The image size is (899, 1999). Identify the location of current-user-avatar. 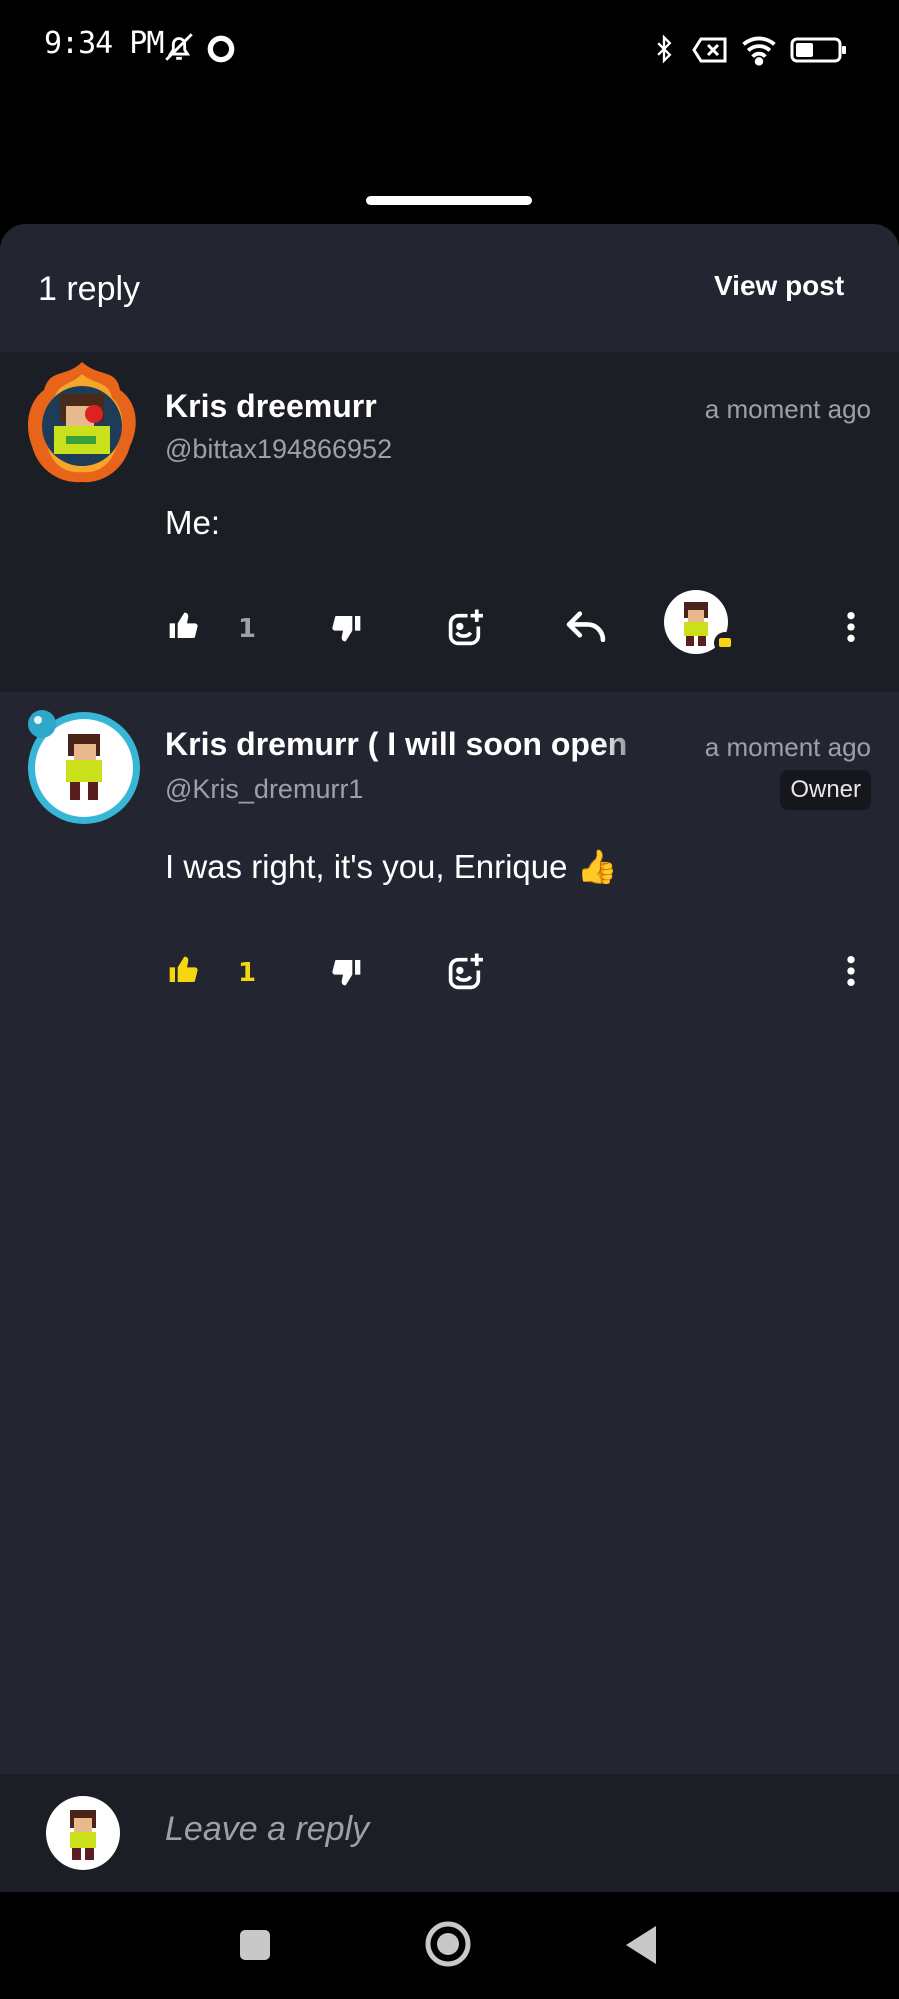
(83, 1833).